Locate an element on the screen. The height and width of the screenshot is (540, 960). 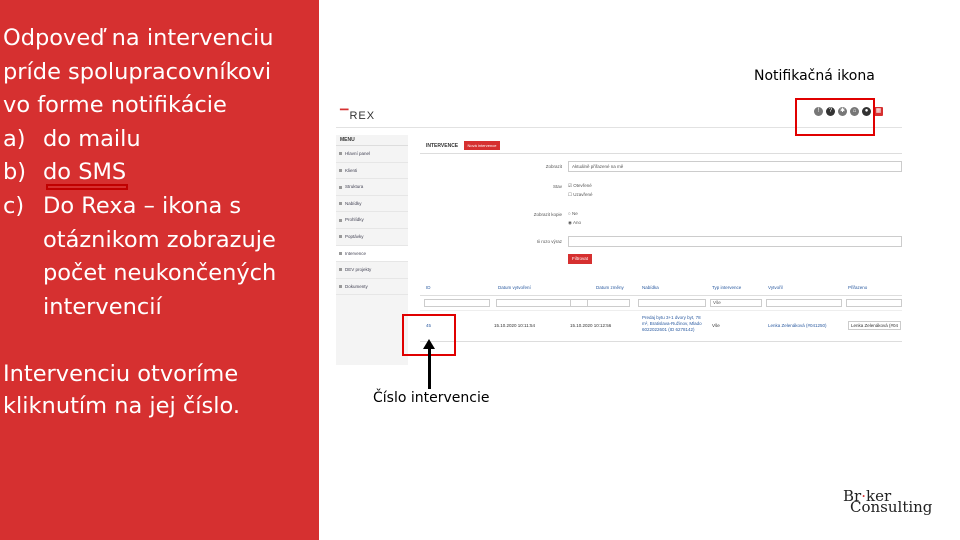
column-header-id: ID is located at coordinates (428, 287).